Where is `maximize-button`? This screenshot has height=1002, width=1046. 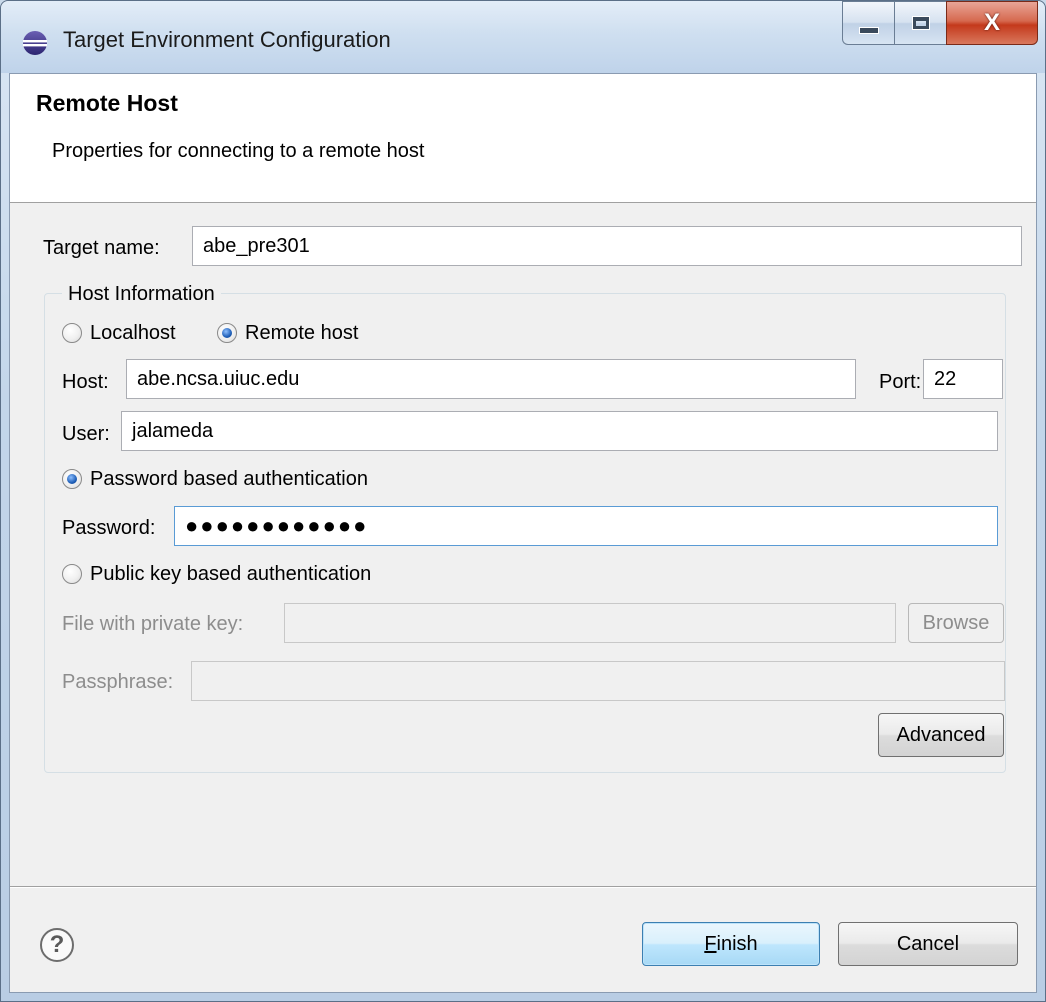 maximize-button is located at coordinates (920, 23).